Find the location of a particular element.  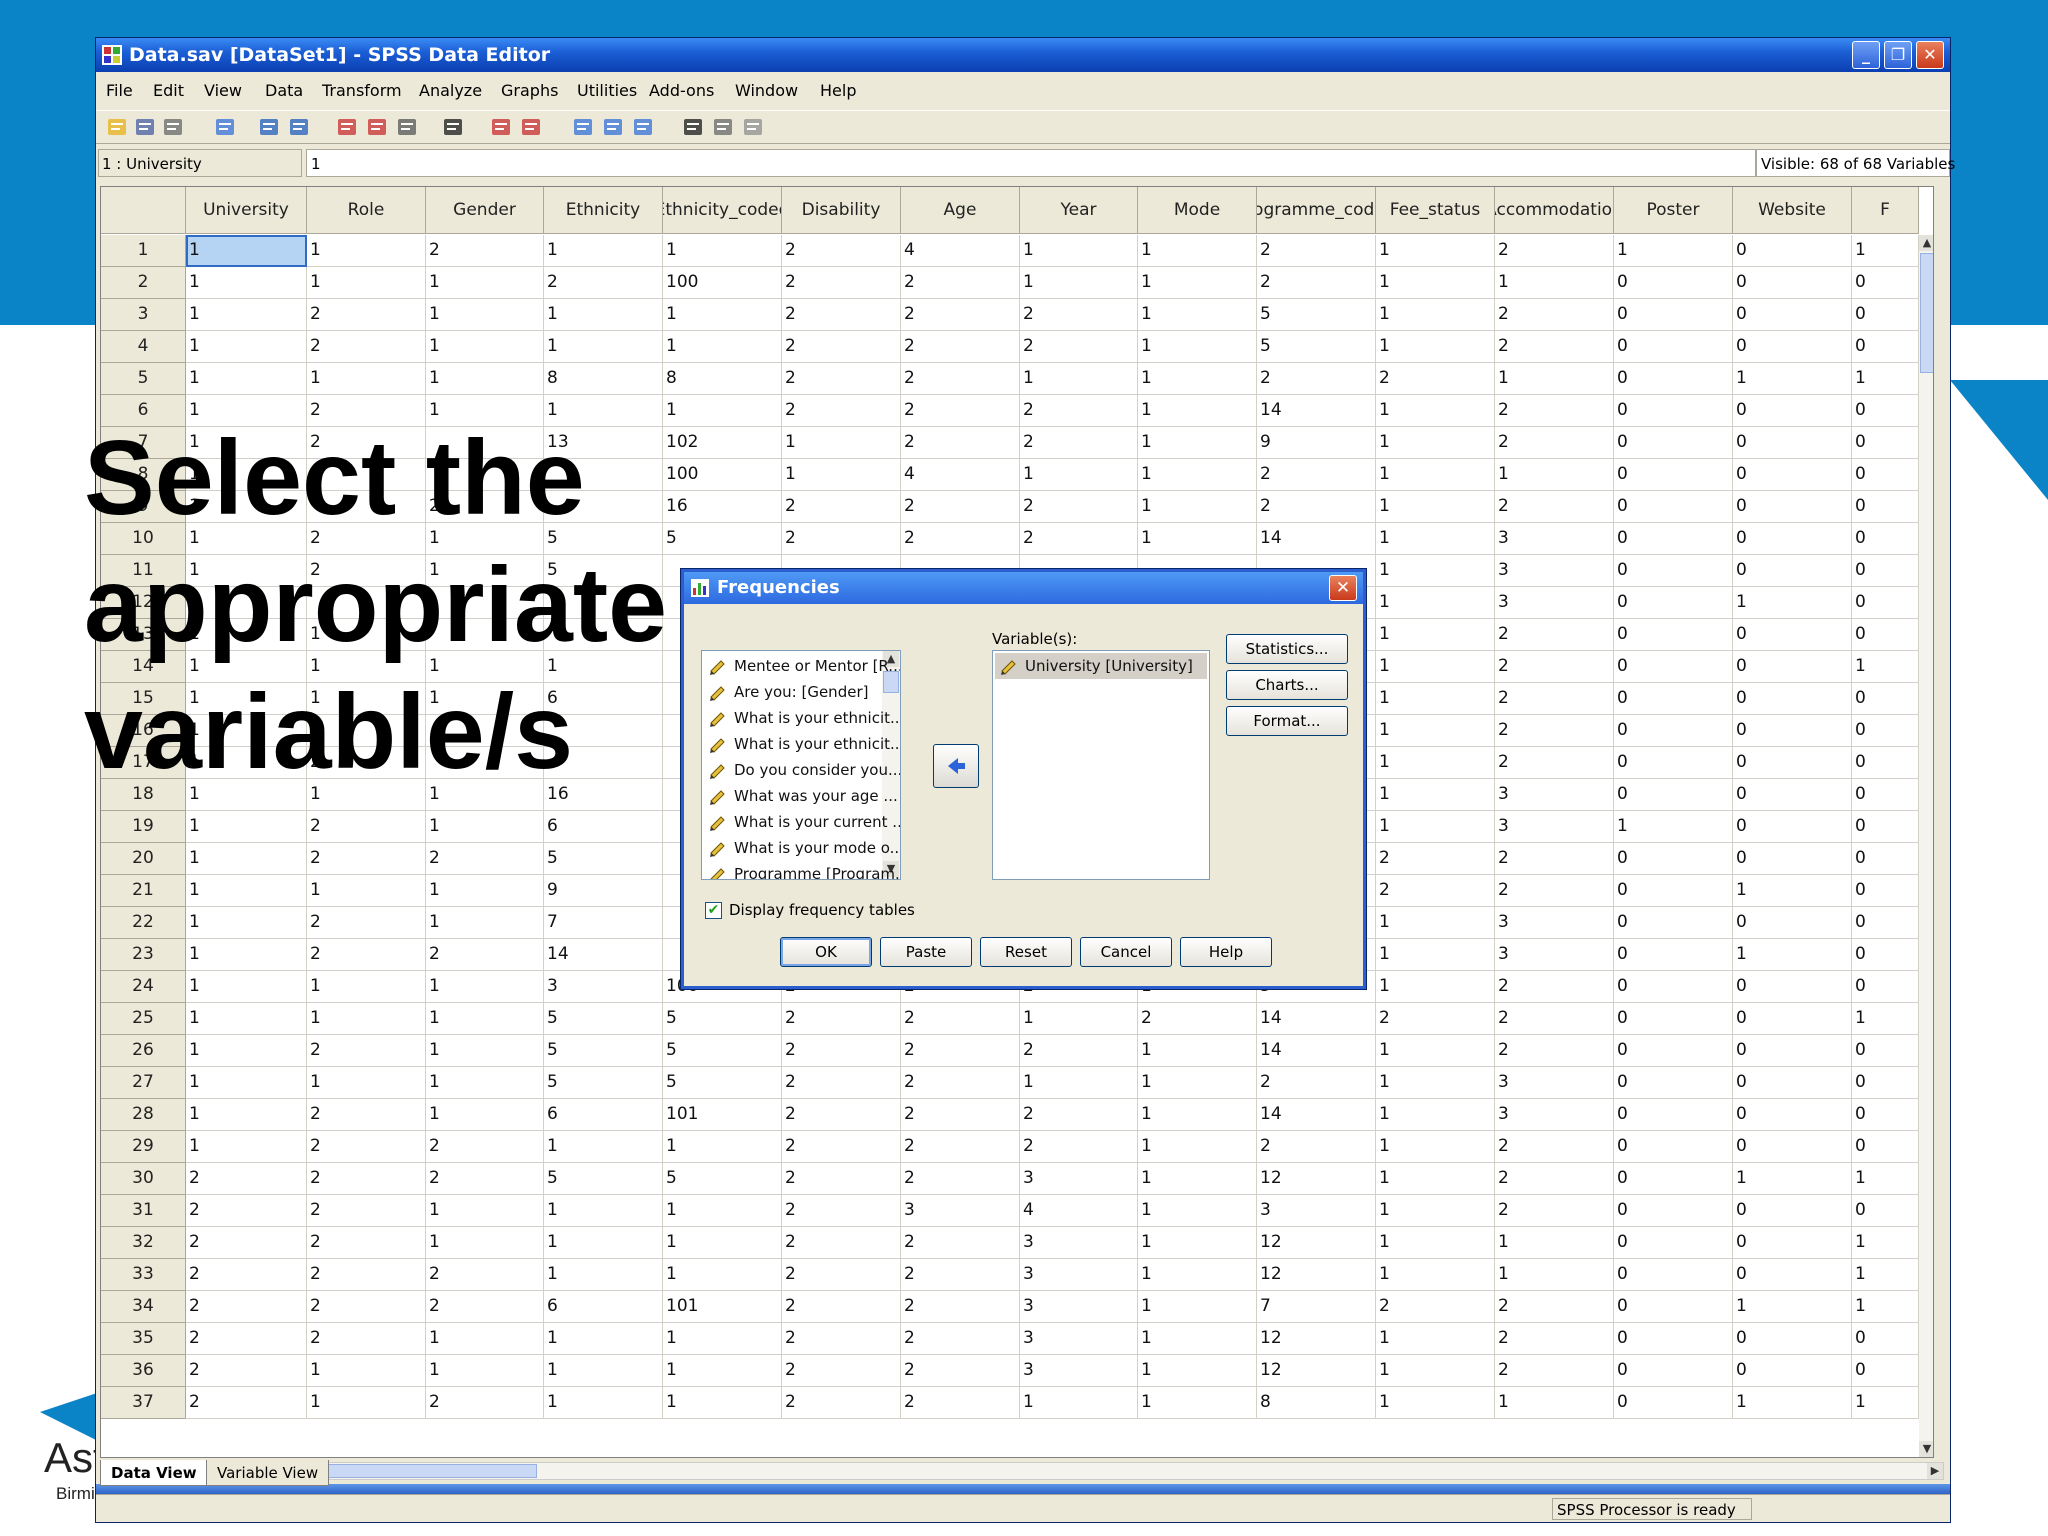

column-header: F is located at coordinates (1885, 210).